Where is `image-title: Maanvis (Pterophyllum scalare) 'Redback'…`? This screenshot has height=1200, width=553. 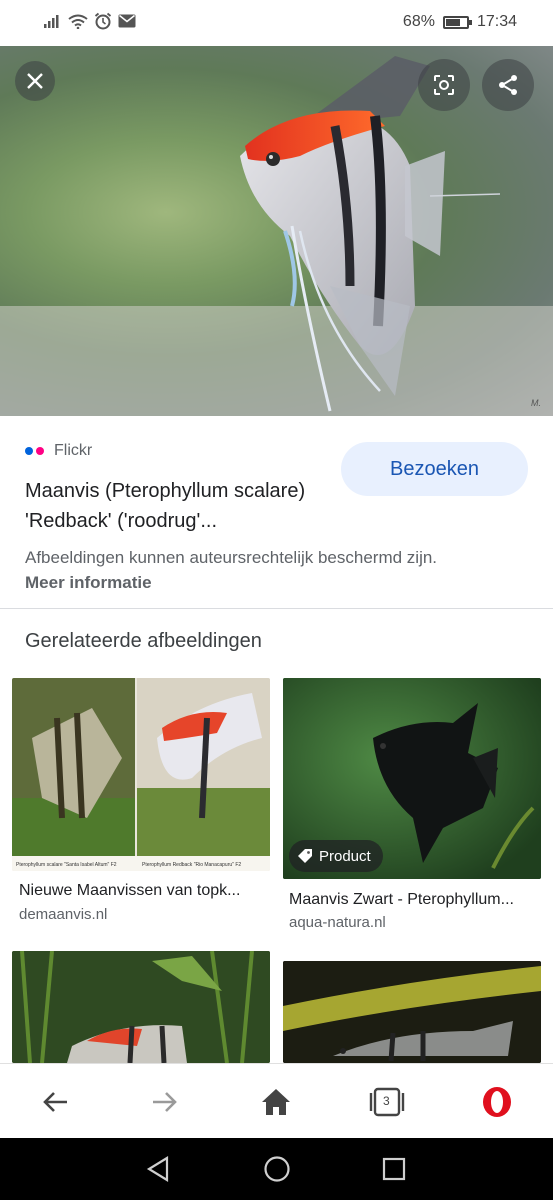
image-title: Maanvis (Pterophyllum scalare) 'Redback'… is located at coordinates (175, 506).